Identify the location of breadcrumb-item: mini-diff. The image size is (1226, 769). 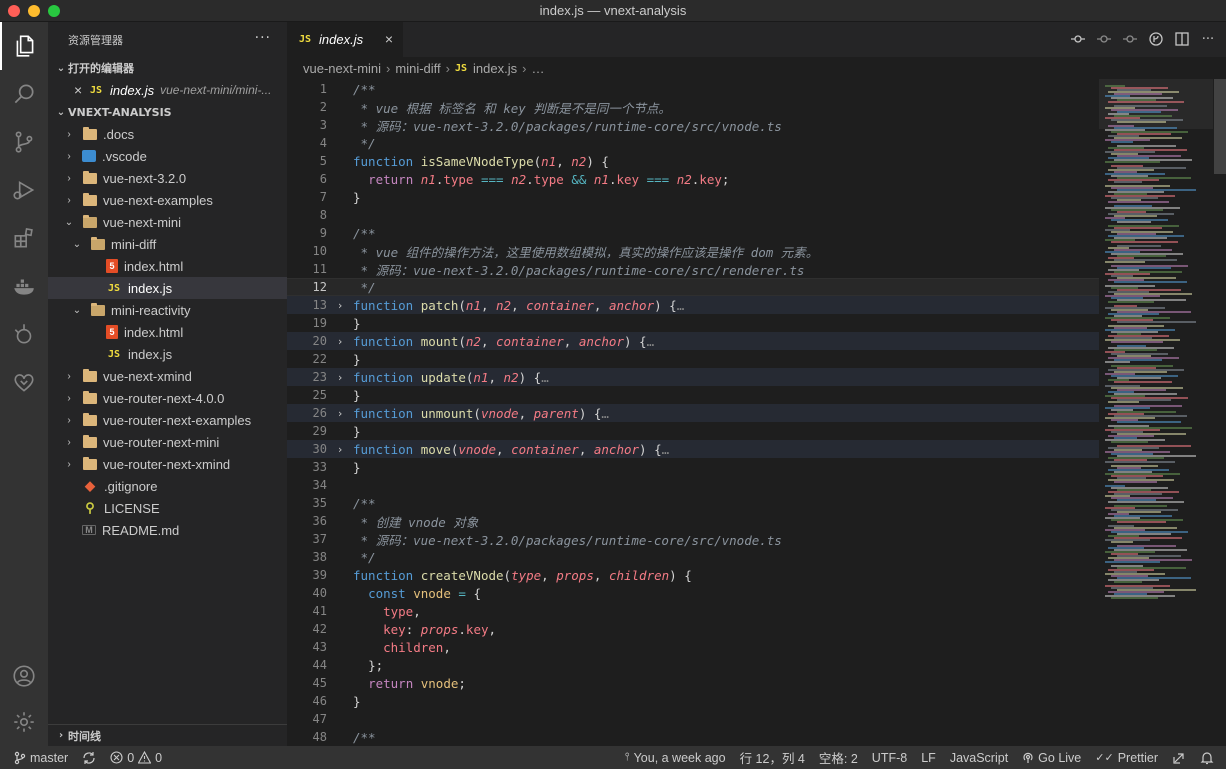
(417, 68).